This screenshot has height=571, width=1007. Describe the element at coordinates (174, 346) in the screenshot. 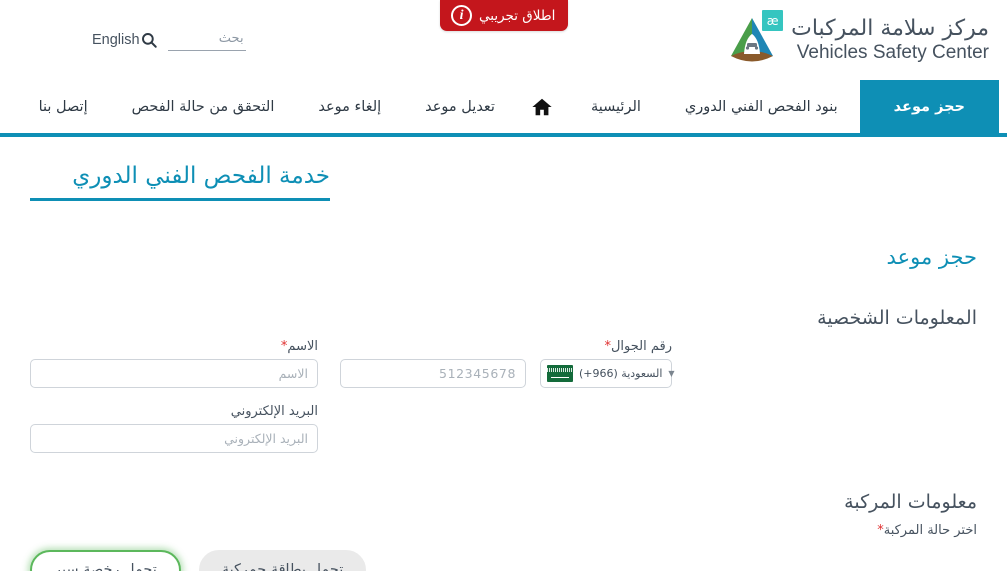

I see `name-label: الاسم*` at that location.